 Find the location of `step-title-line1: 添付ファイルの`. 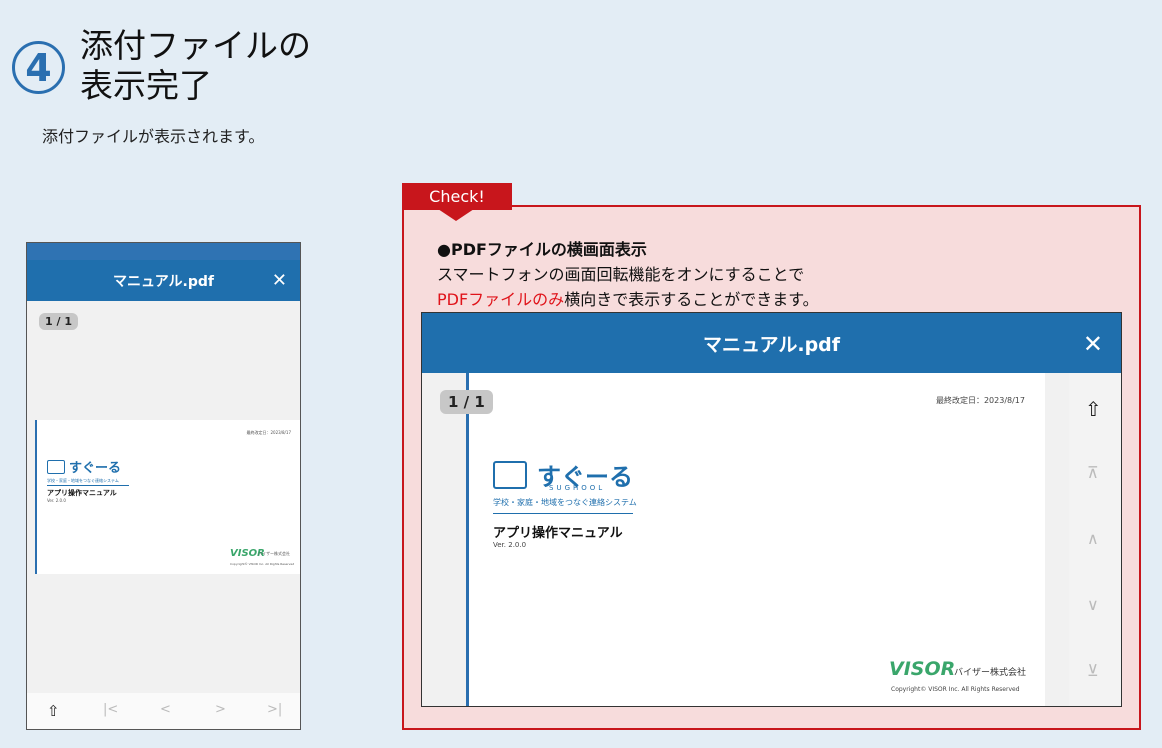

step-title-line1: 添付ファイルの is located at coordinates (195, 45).